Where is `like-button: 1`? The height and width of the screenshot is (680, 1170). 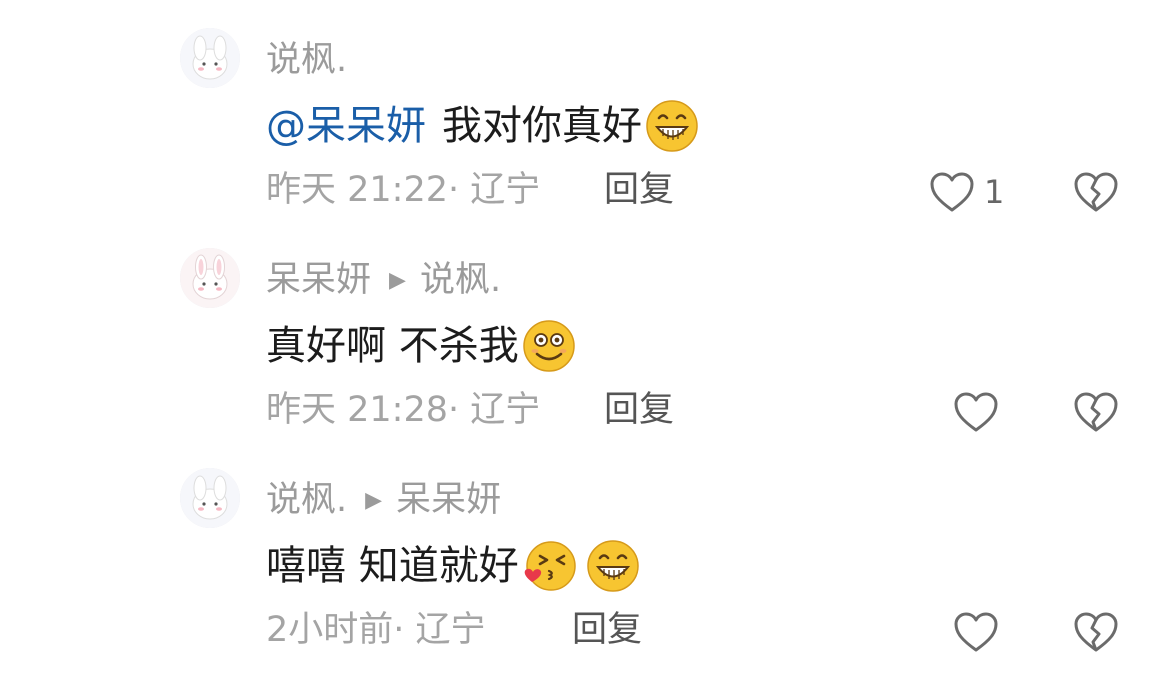
like-button: 1 is located at coordinates (966, 192).